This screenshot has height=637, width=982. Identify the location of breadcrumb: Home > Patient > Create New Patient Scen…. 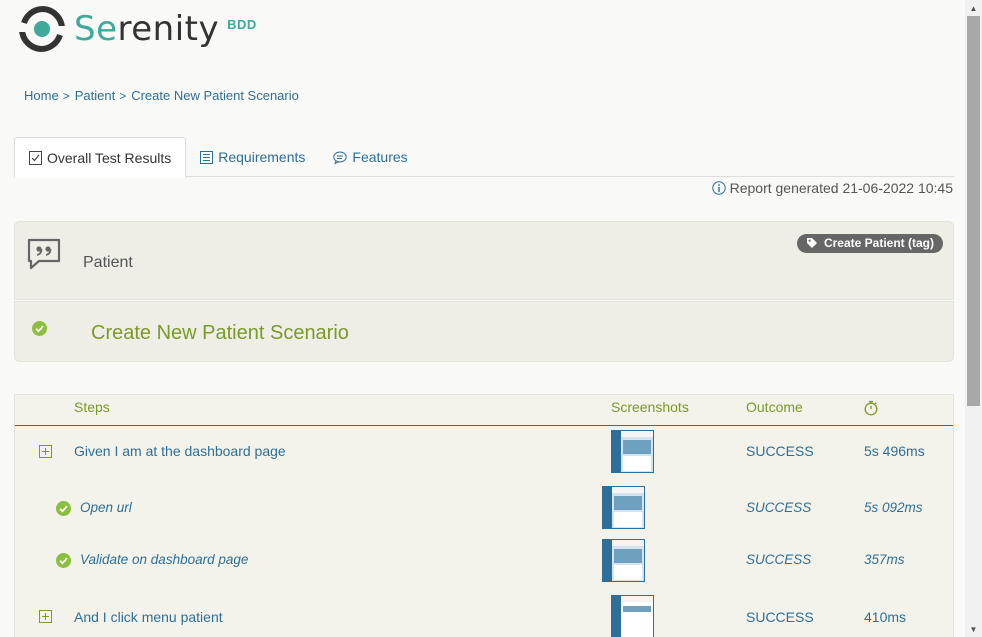
(161, 95).